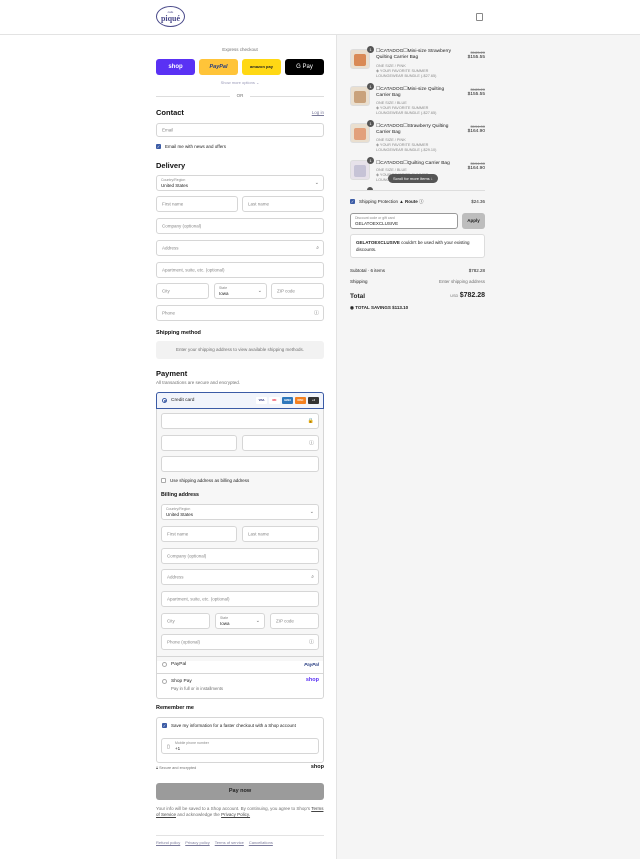 Image resolution: width=640 pixels, height=859 pixels. Describe the element at coordinates (158, 146) in the screenshot. I see `news-checkbox: ✓` at that location.